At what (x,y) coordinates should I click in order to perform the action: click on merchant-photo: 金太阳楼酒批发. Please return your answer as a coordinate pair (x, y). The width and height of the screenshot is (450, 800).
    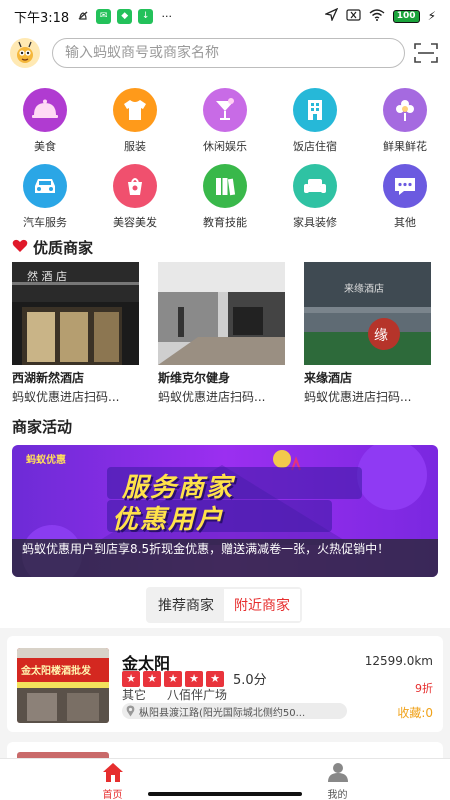
    Looking at the image, I should click on (63, 685).